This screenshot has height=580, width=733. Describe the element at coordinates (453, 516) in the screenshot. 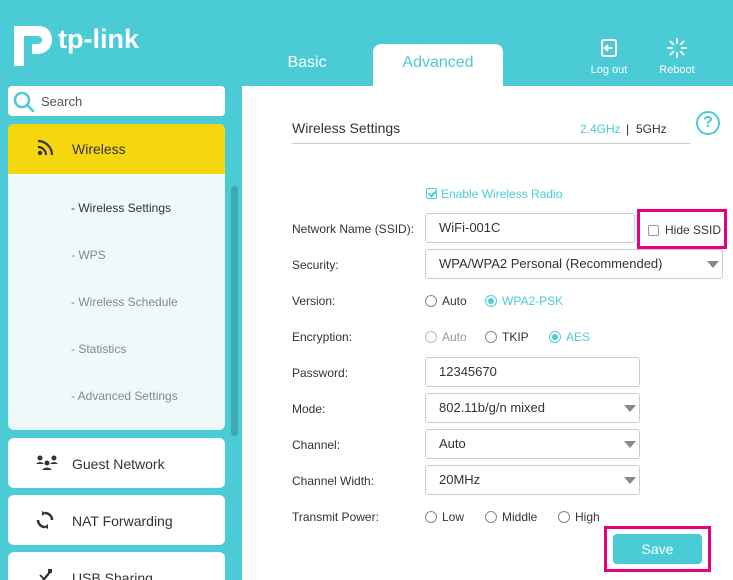

I see `radio-label: Low` at that location.